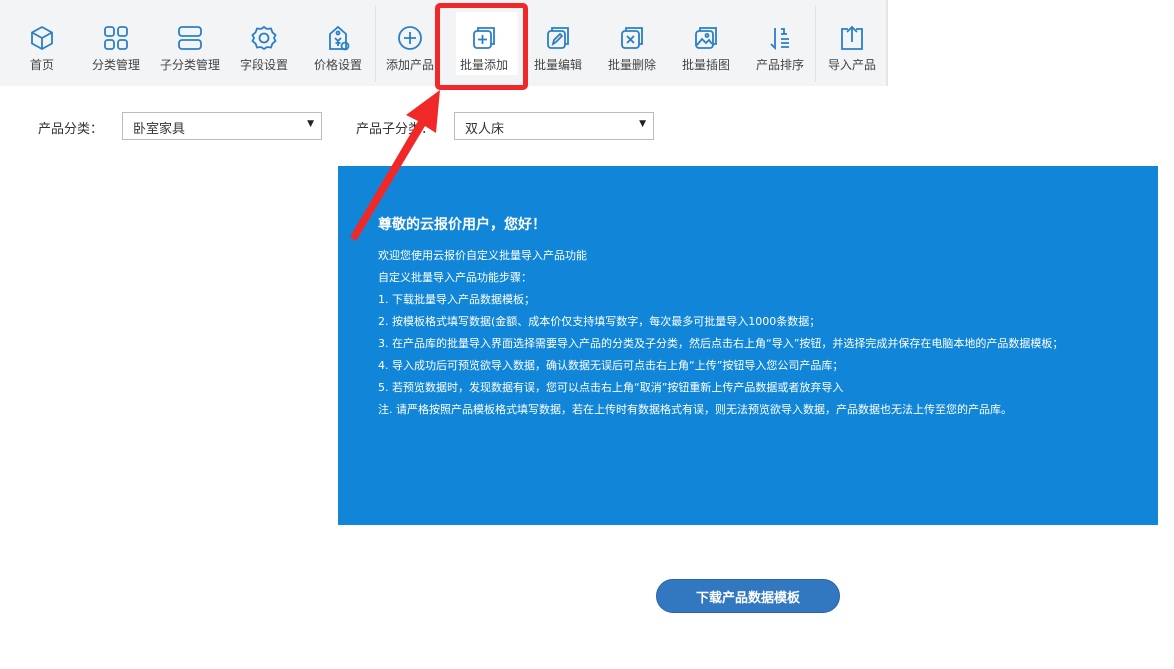 This screenshot has width=1174, height=669. What do you see at coordinates (409, 65) in the screenshot?
I see `toolbar-label: 添加产品` at bounding box center [409, 65].